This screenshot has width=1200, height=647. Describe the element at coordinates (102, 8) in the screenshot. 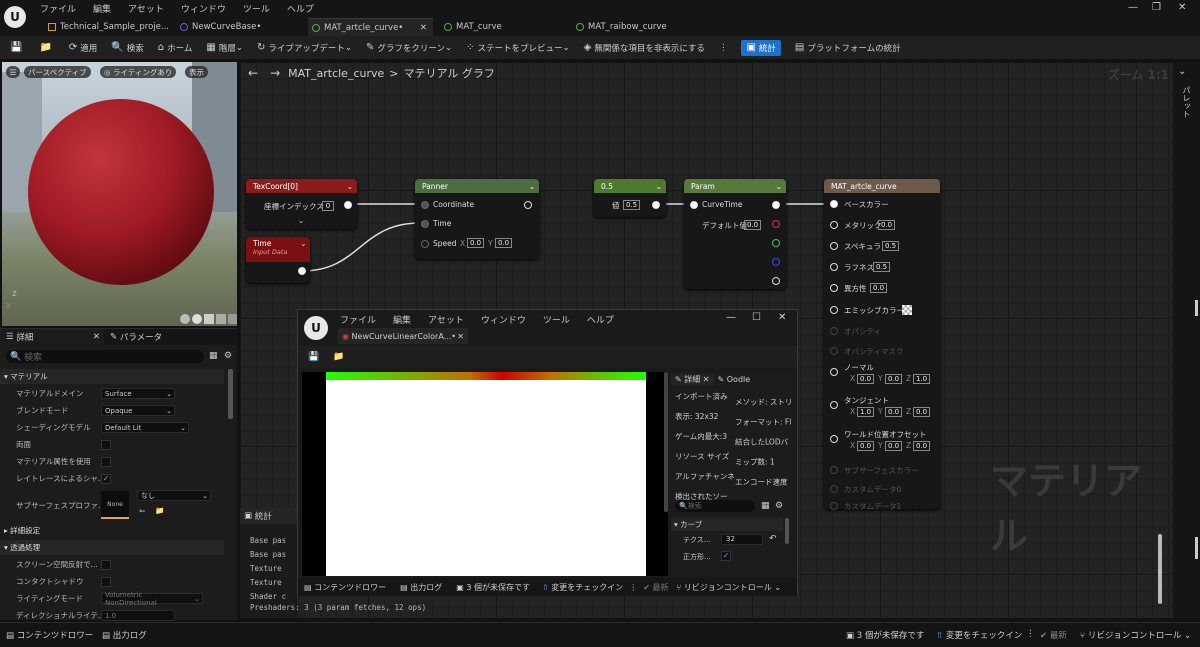

I see `menu-edit: 編集` at that location.